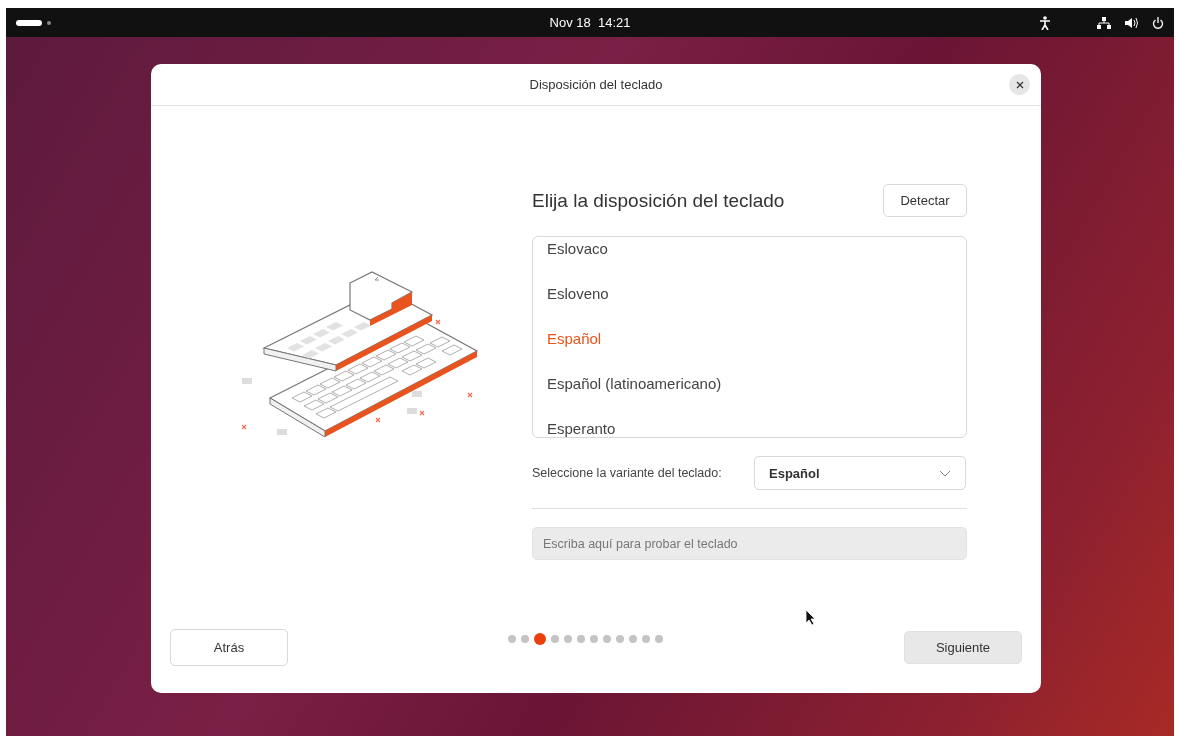  Describe the element at coordinates (627, 473) in the screenshot. I see `variant-label: Seleccione la variante del teclado:` at that location.